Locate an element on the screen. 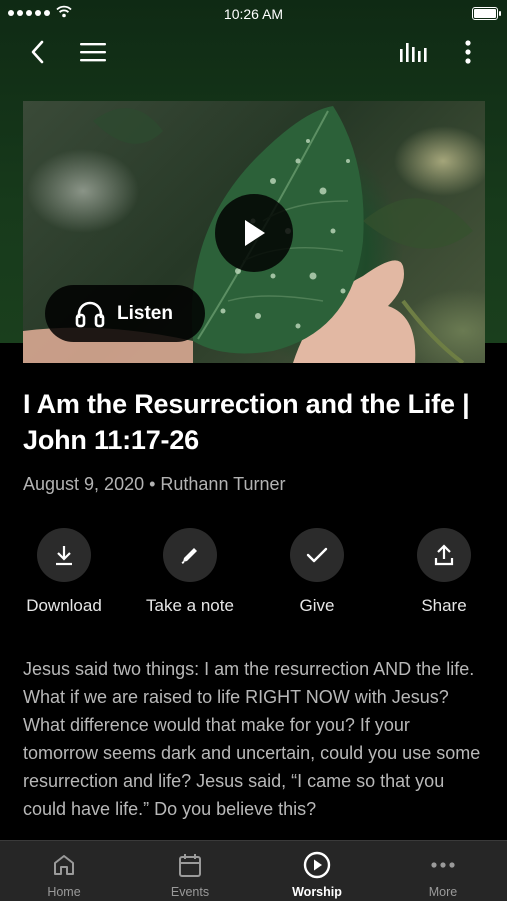 The image size is (507, 901). give-button: Give is located at coordinates (317, 572).